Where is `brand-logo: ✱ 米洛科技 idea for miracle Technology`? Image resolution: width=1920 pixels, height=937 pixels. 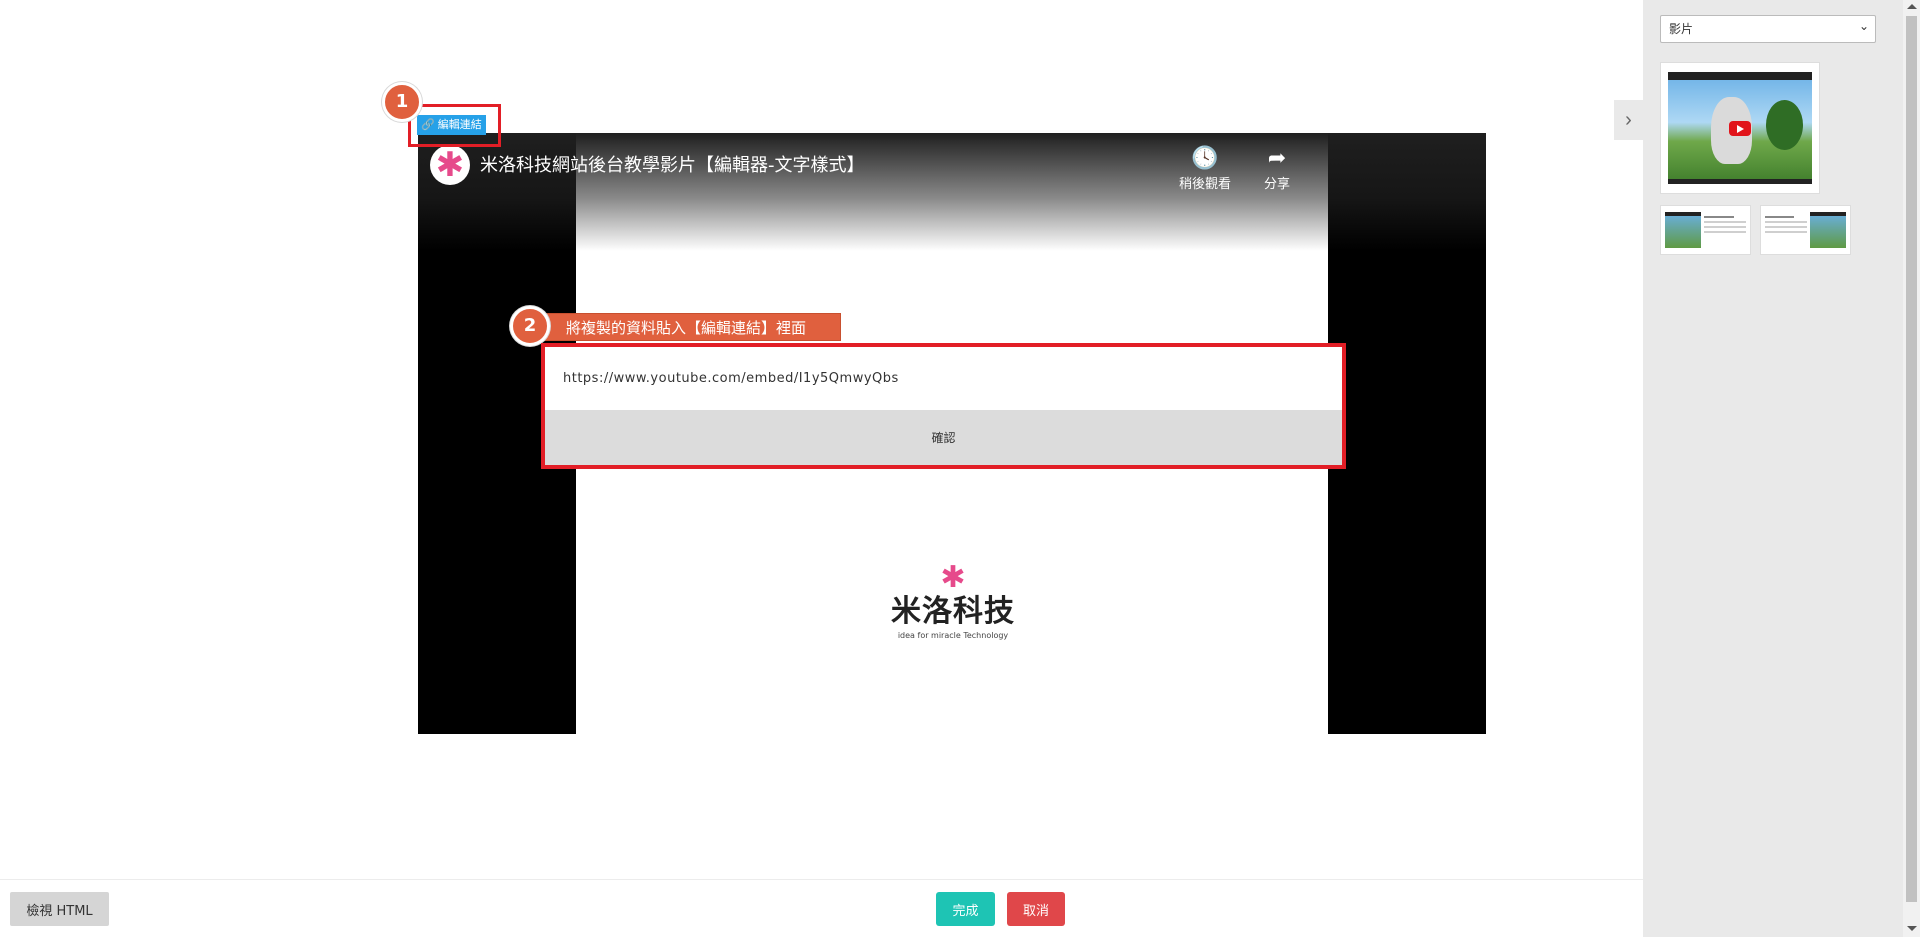
brand-logo: ✱ 米洛科技 idea for miracle Technology is located at coordinates (953, 602).